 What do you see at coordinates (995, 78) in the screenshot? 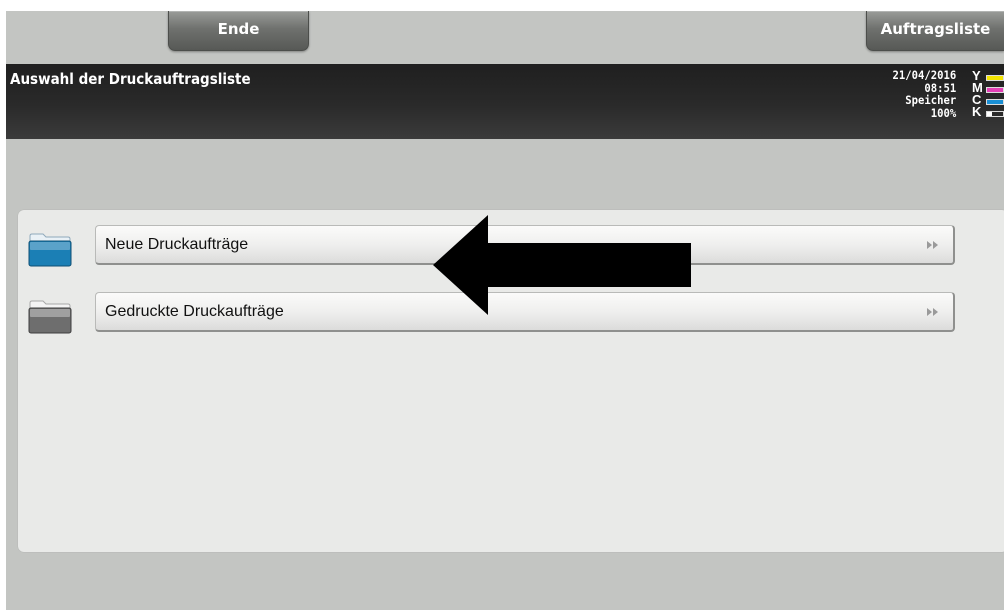
I see `toner-yellow-bar` at bounding box center [995, 78].